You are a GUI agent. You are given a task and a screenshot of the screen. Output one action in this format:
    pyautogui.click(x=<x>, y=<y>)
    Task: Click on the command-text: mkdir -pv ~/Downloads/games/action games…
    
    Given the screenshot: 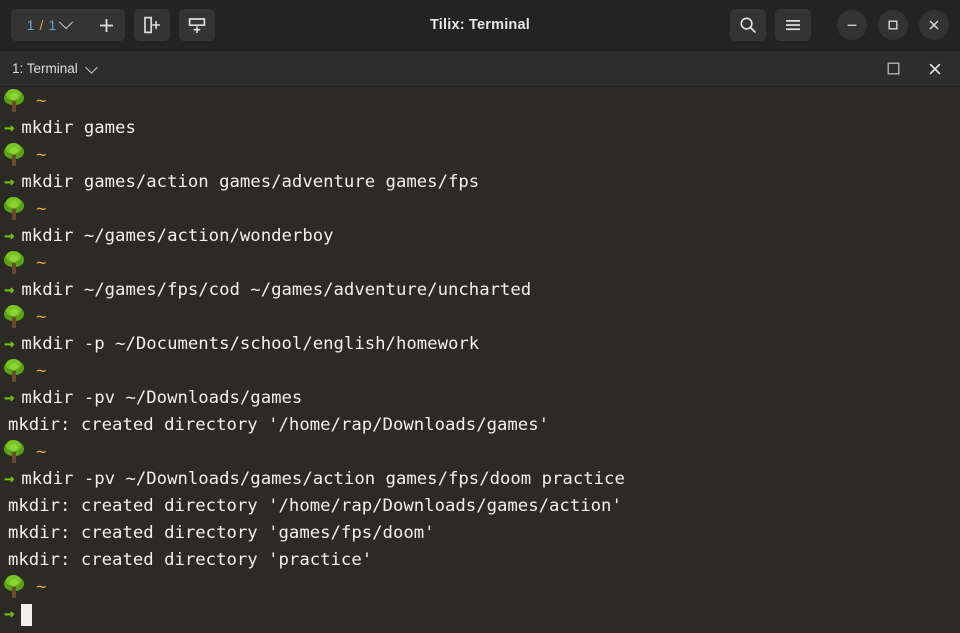 What is the action you would take?
    pyautogui.click(x=323, y=479)
    